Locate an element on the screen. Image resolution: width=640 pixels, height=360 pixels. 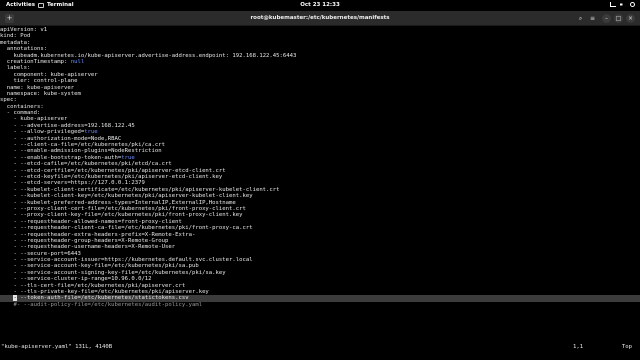
system-tray is located at coordinates (622, 4).